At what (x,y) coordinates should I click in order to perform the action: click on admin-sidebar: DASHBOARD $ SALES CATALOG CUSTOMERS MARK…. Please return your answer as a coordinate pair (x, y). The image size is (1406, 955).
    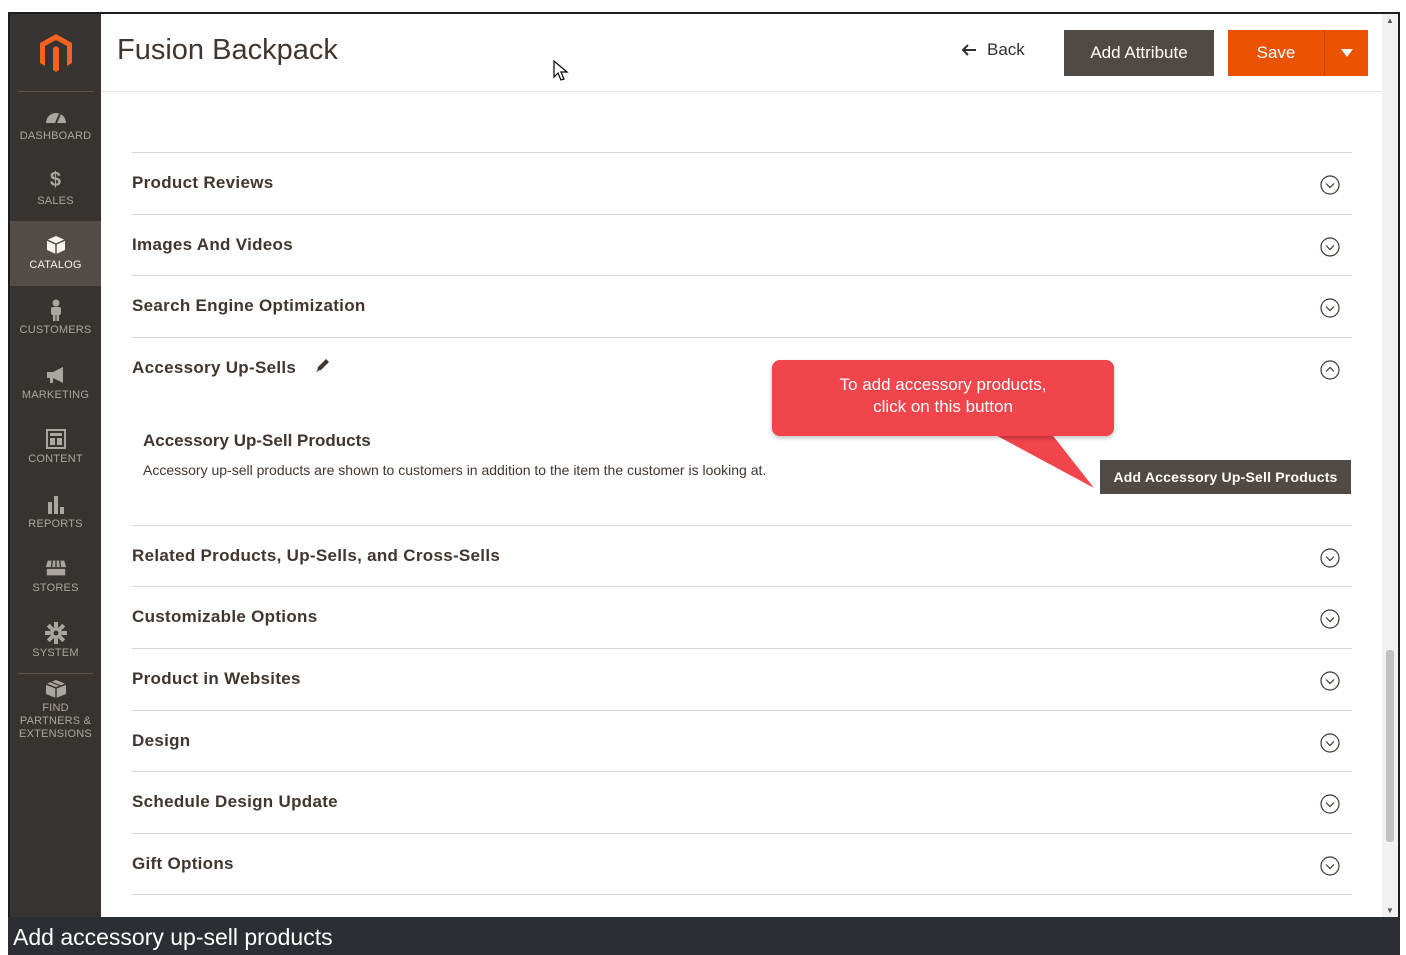
    Looking at the image, I should click on (55, 465).